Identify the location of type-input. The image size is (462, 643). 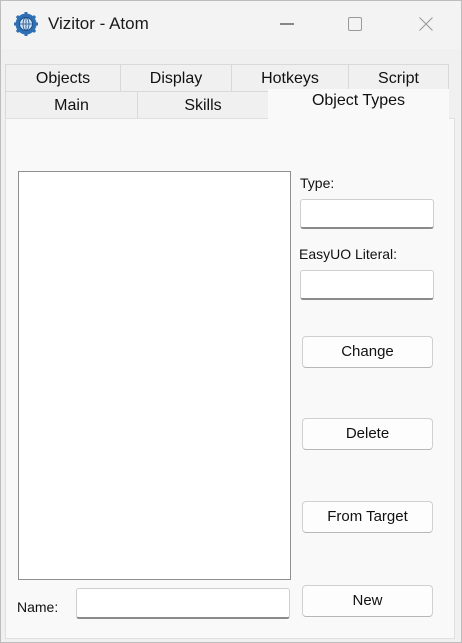
(367, 214).